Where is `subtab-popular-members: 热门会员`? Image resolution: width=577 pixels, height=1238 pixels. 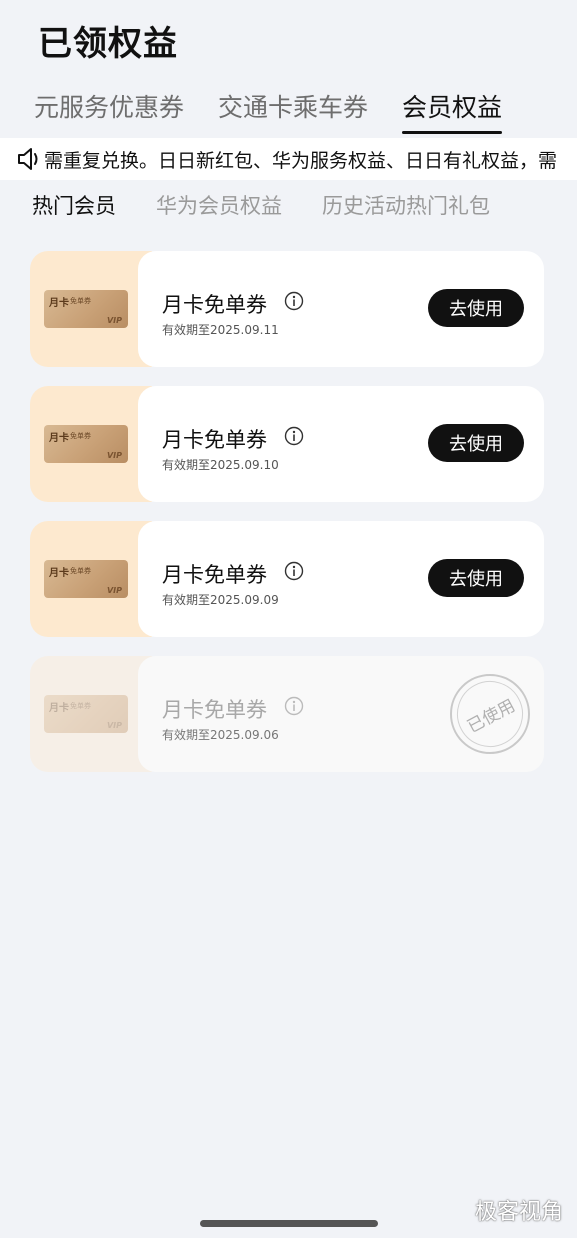
subtab-popular-members: 热门会员 is located at coordinates (74, 205).